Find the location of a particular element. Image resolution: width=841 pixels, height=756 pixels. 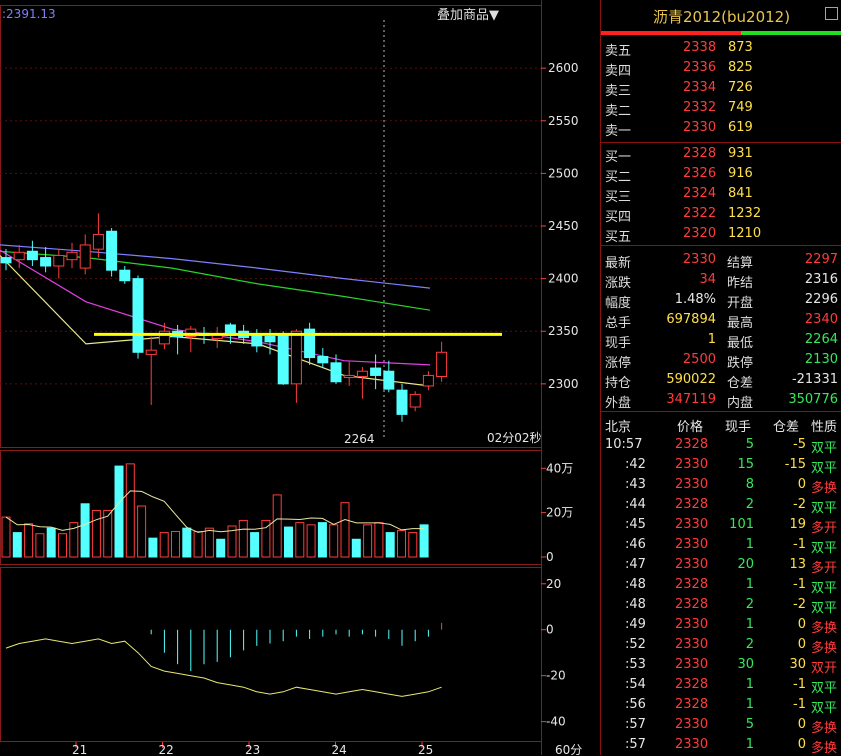

price-tick-label: 2550 is located at coordinates (563, 121).